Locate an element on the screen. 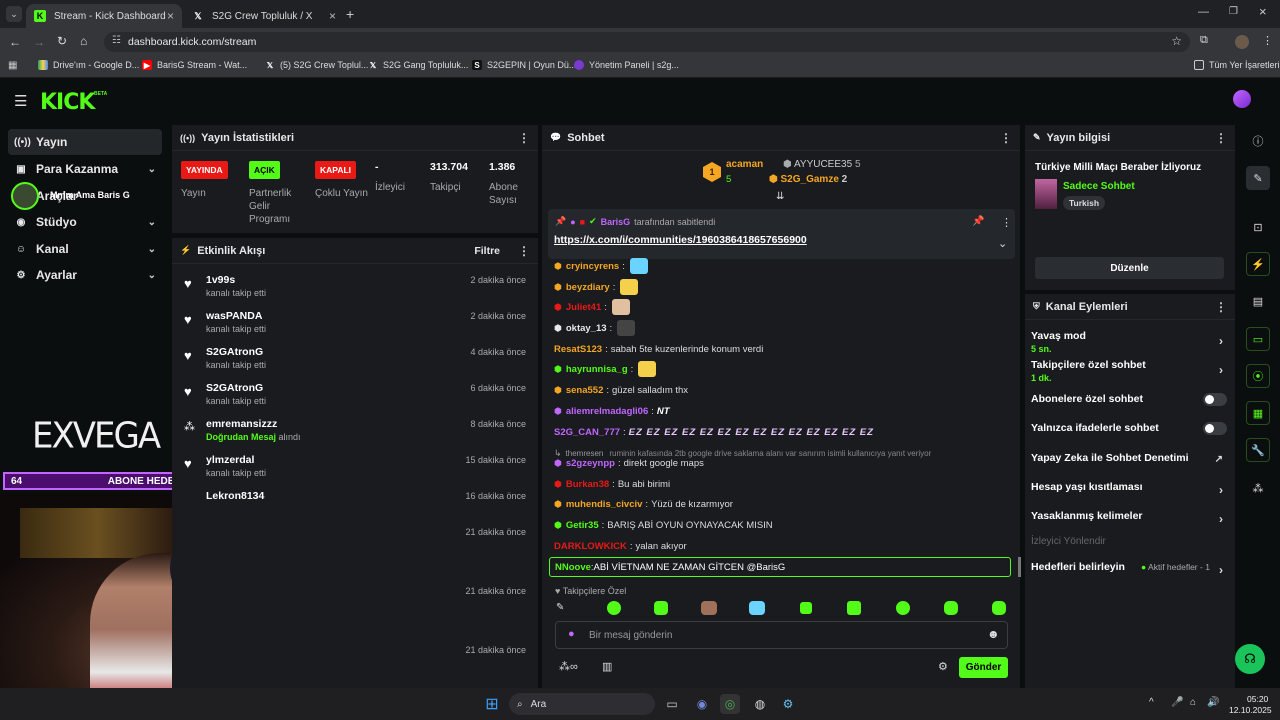 Image resolution: width=1280 pixels, height=720 pixels. edit-icon: ✎ is located at coordinates (1258, 178).